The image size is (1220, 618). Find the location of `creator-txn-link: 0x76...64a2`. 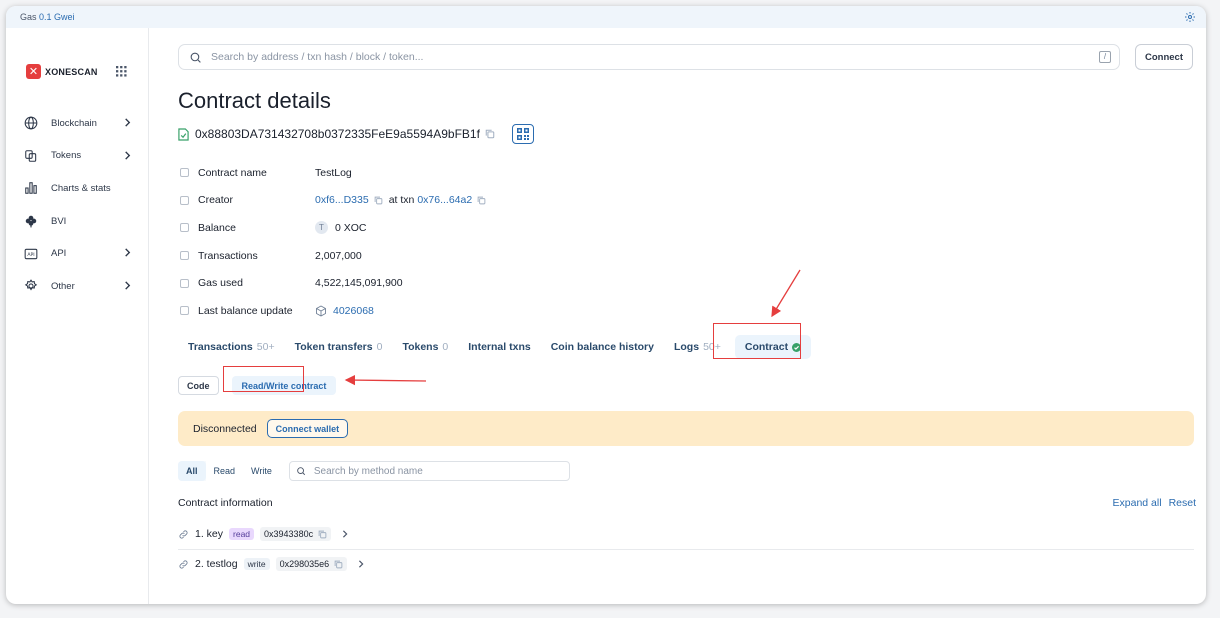

creator-txn-link: 0x76...64a2 is located at coordinates (444, 200).